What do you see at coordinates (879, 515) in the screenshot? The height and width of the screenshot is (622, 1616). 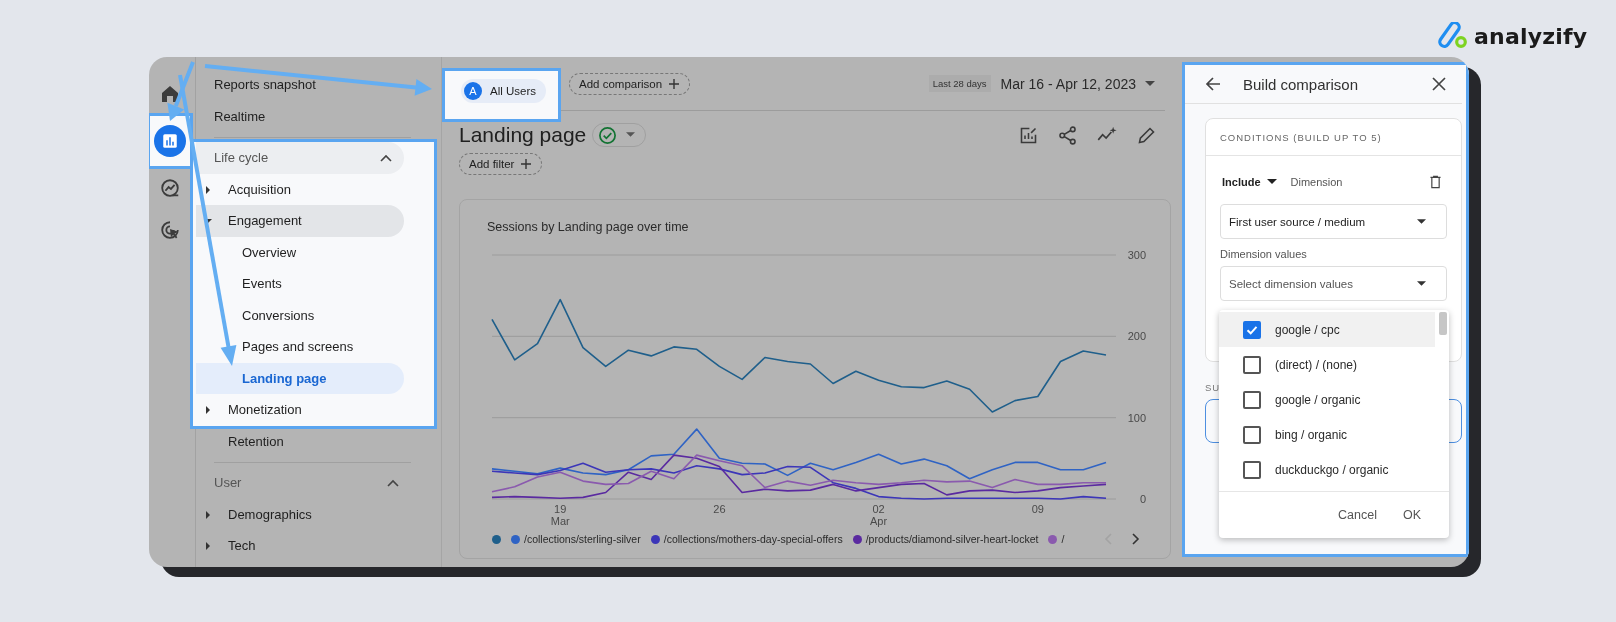 I see `x-axis-label: 02 Apr` at bounding box center [879, 515].